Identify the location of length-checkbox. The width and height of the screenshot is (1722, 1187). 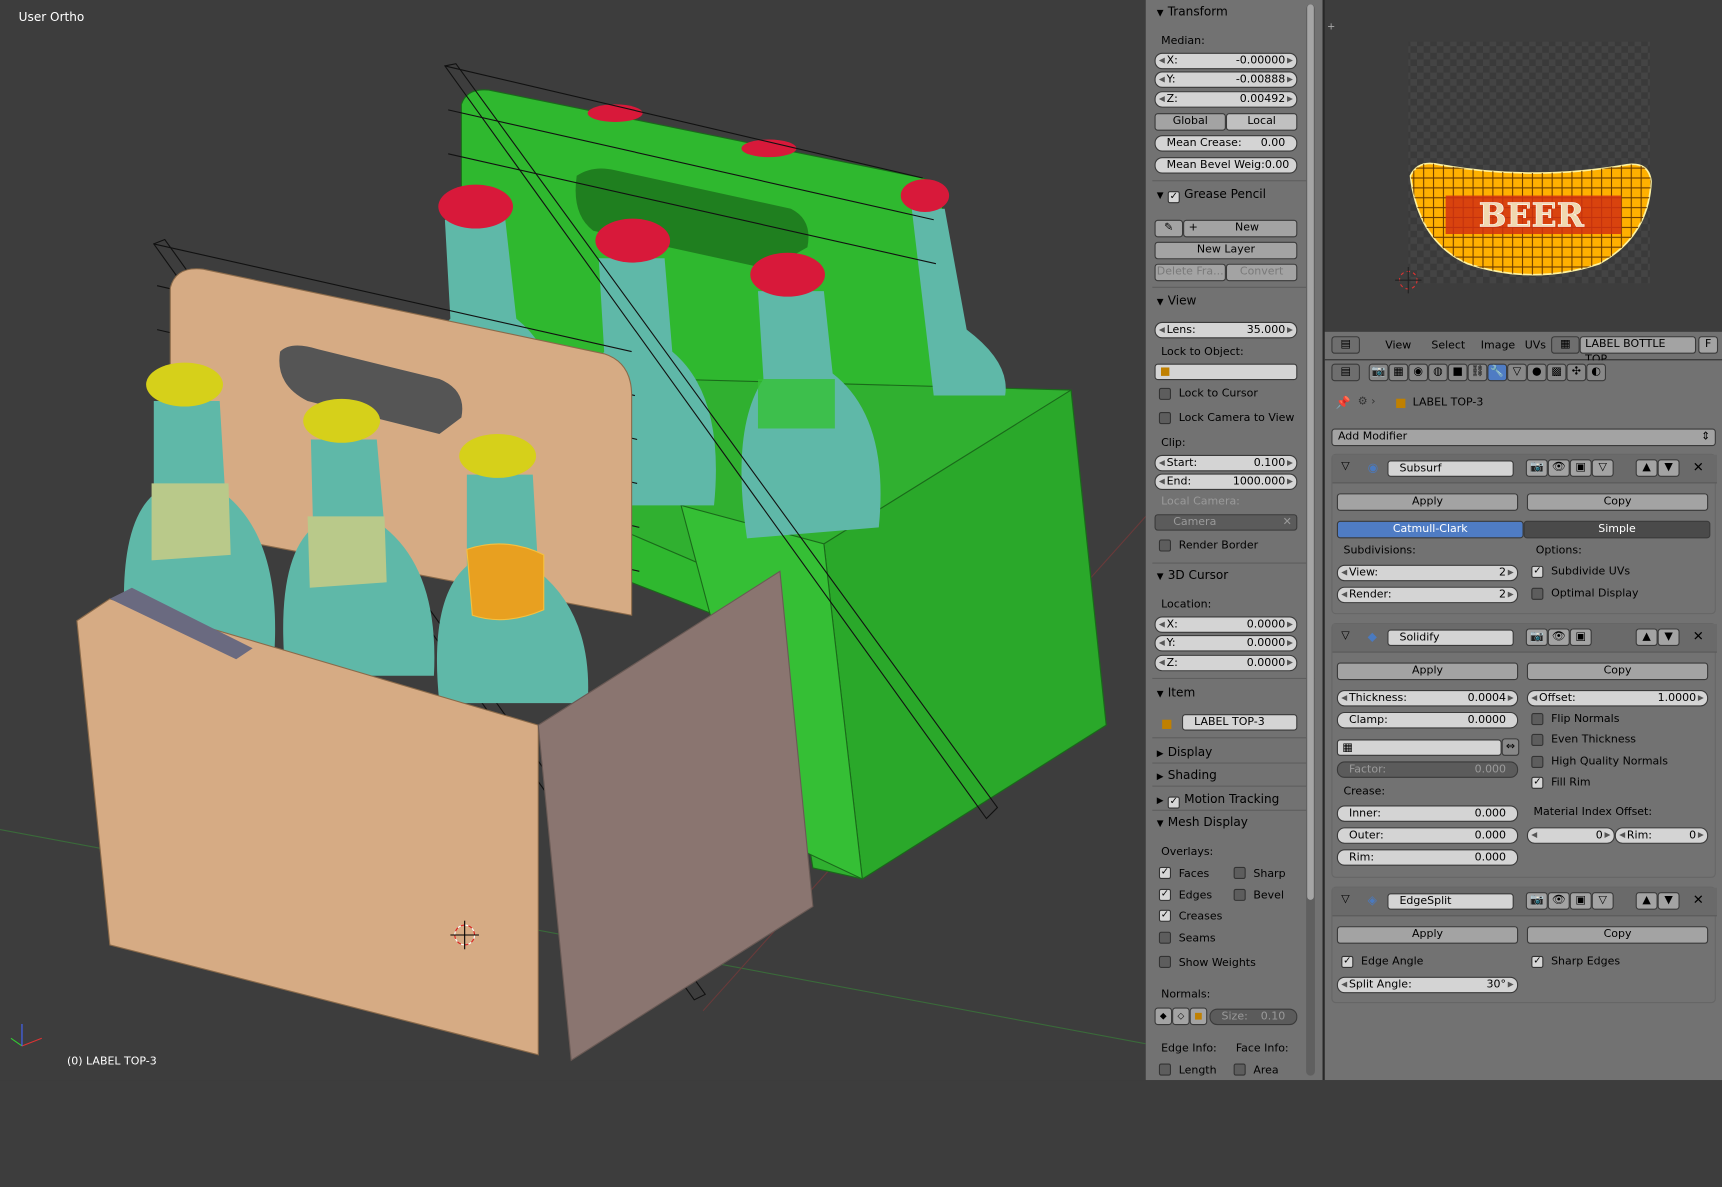
(1165, 1069).